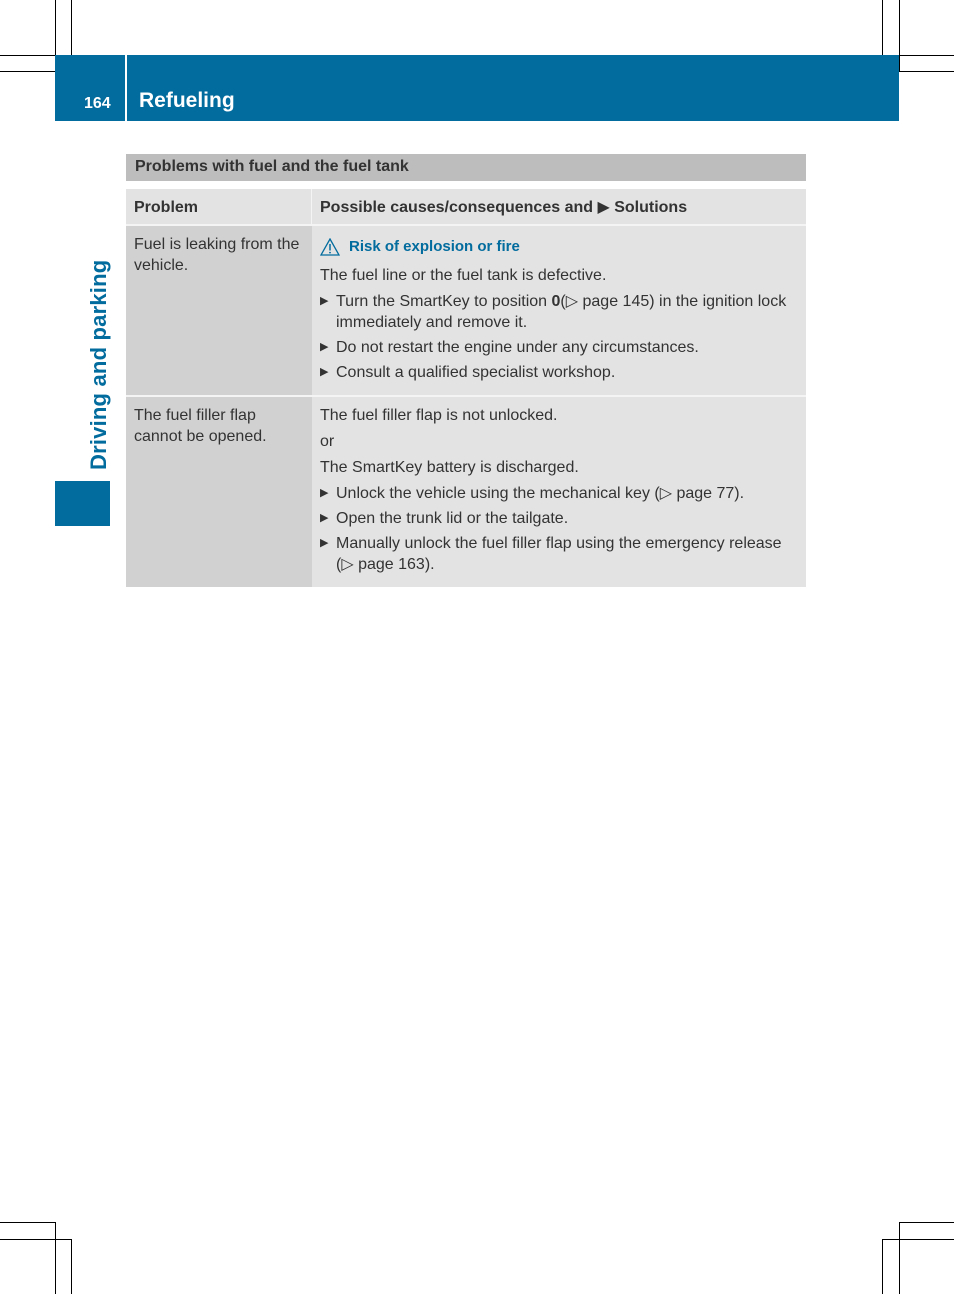 The height and width of the screenshot is (1294, 954). I want to click on cause-text: The SmartKey battery is discharged., so click(449, 467).